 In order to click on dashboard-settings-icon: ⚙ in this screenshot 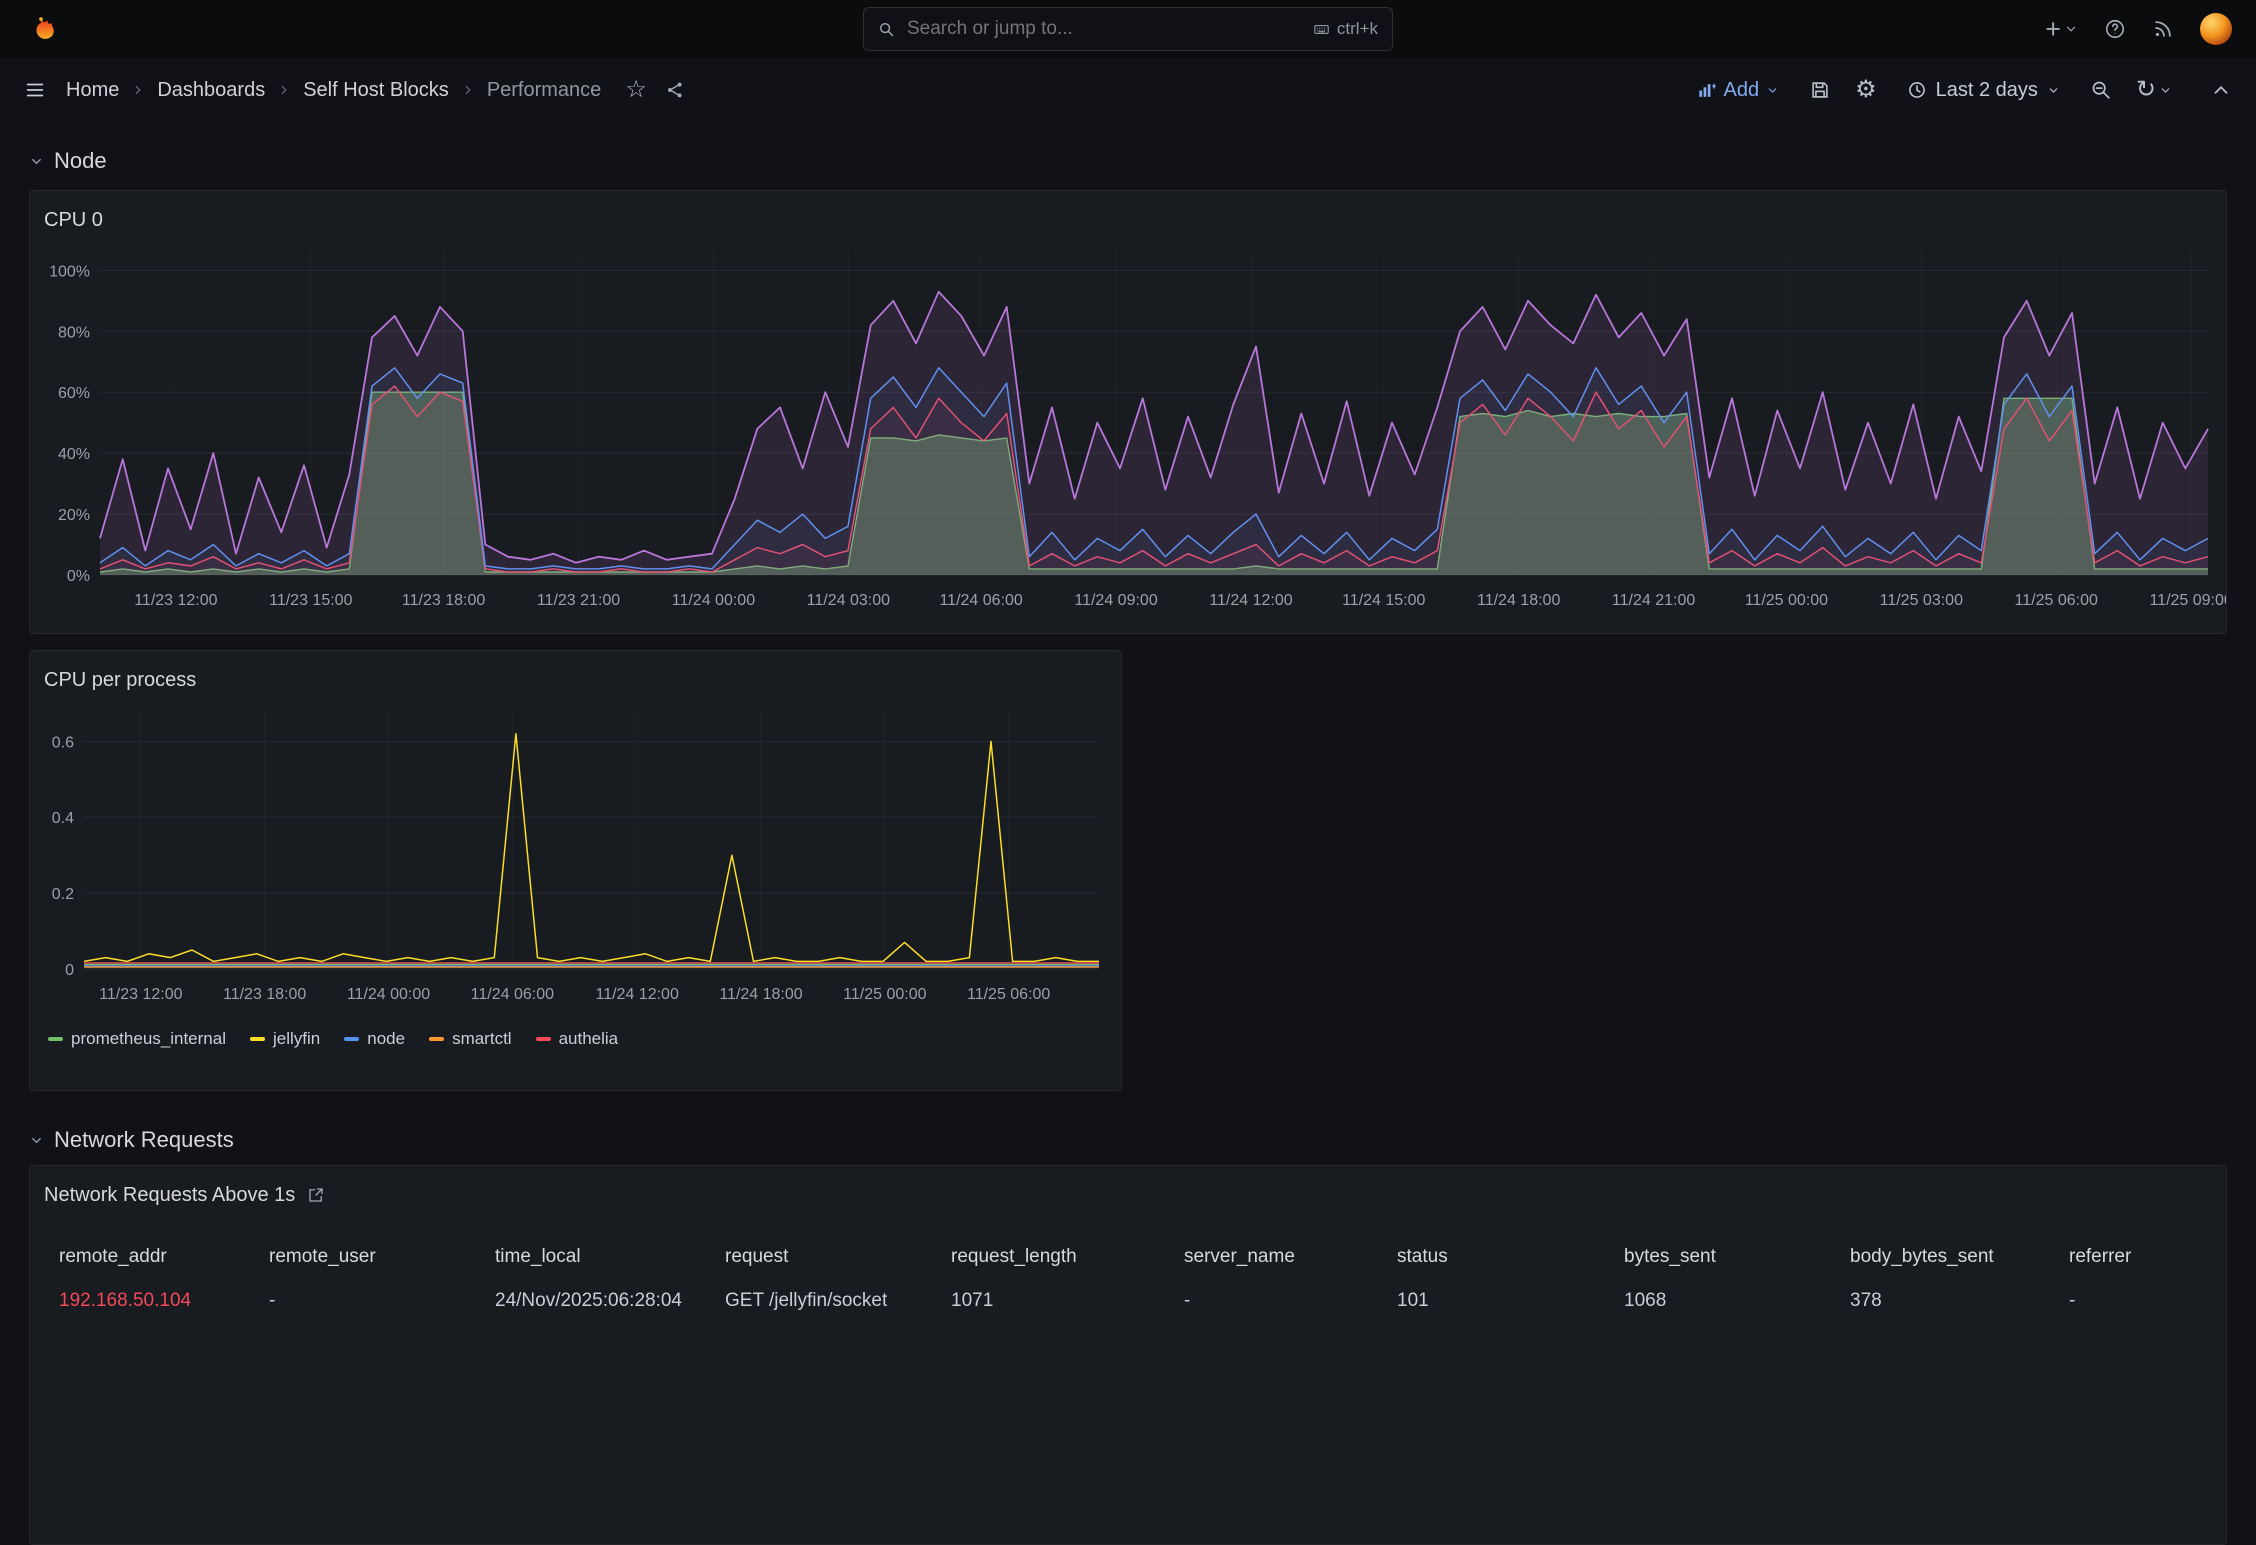, I will do `click(1866, 90)`.